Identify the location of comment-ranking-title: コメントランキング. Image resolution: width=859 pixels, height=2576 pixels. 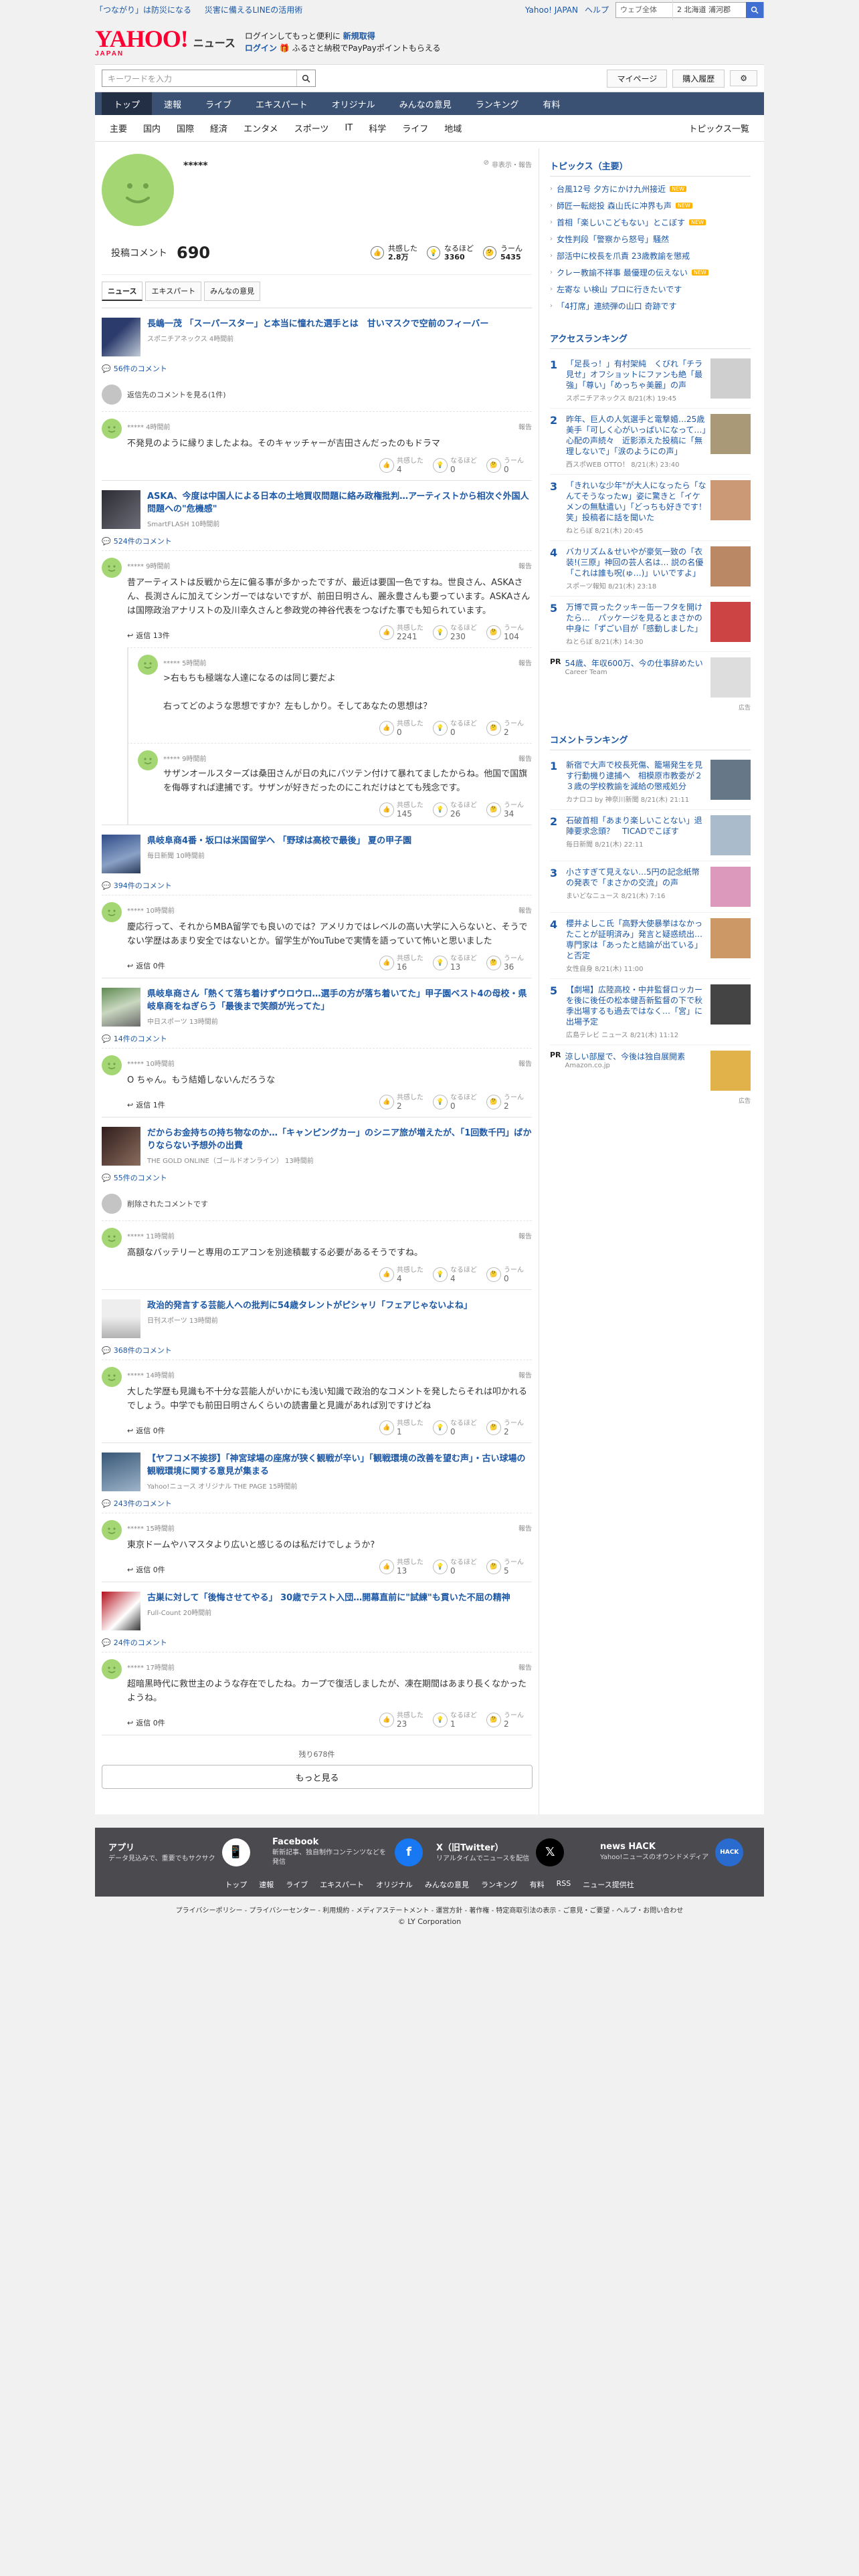
(650, 739).